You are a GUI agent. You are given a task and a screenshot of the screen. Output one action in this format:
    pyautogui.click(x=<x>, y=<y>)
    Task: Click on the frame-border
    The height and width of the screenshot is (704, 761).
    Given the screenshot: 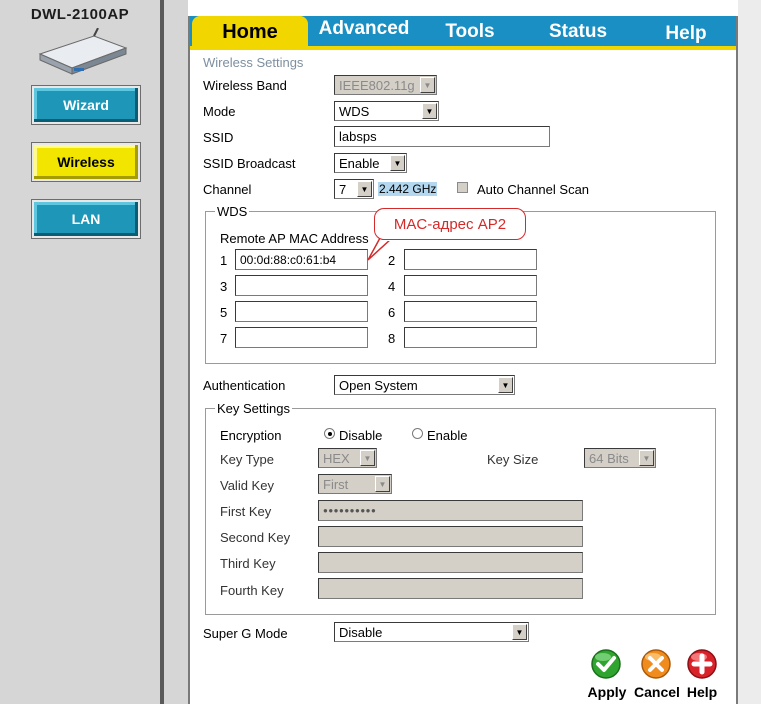 What is the action you would take?
    pyautogui.click(x=189, y=360)
    